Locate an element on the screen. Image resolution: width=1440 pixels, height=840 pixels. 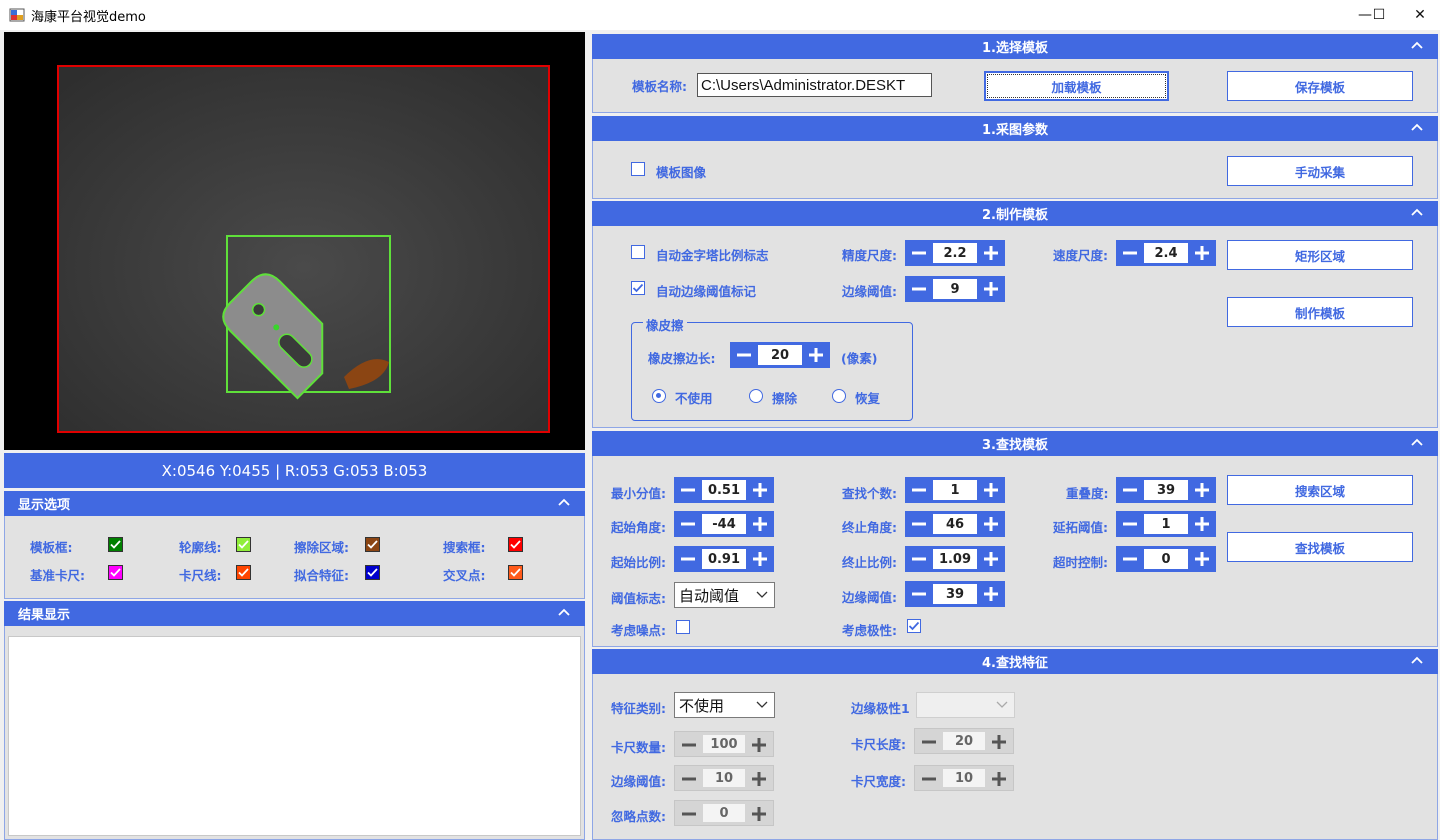
make-template-button: 制作模板 is located at coordinates (1320, 312).